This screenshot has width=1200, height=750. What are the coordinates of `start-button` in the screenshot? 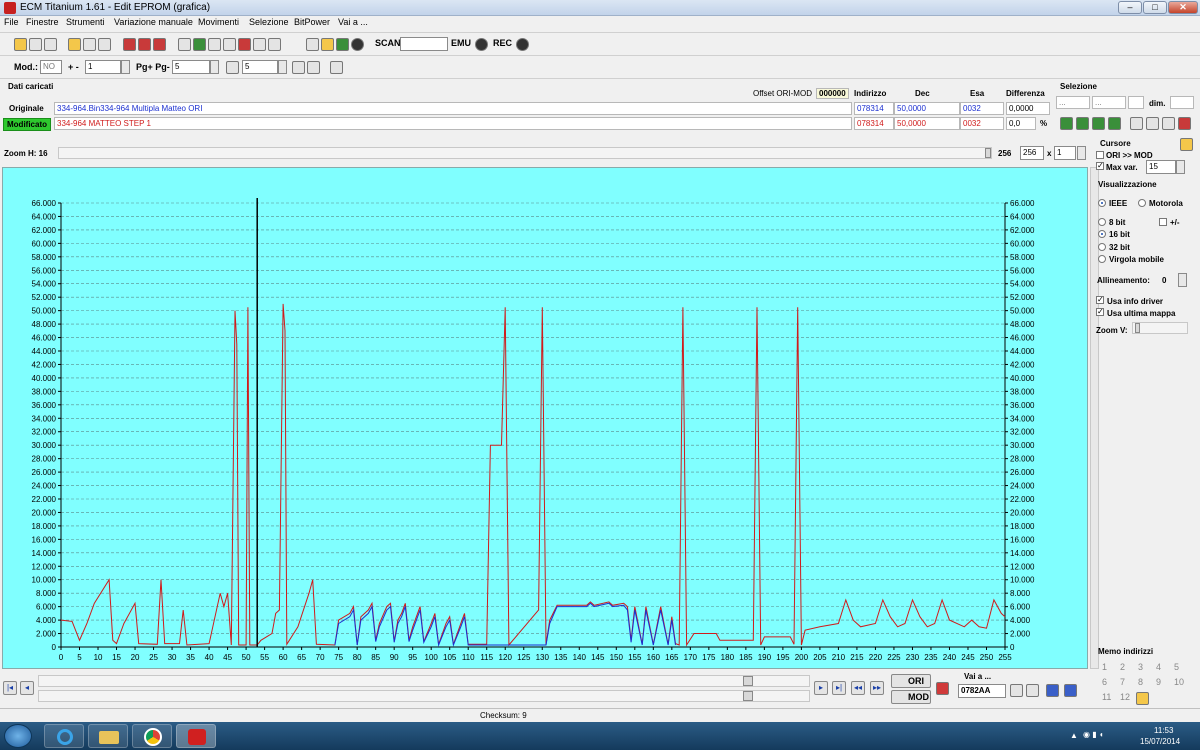 It's located at (18, 736).